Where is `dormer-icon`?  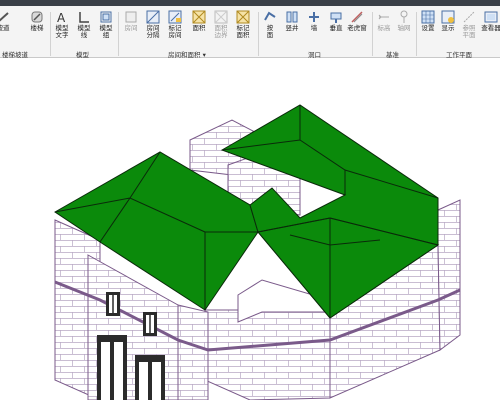 dormer-icon is located at coordinates (357, 17).